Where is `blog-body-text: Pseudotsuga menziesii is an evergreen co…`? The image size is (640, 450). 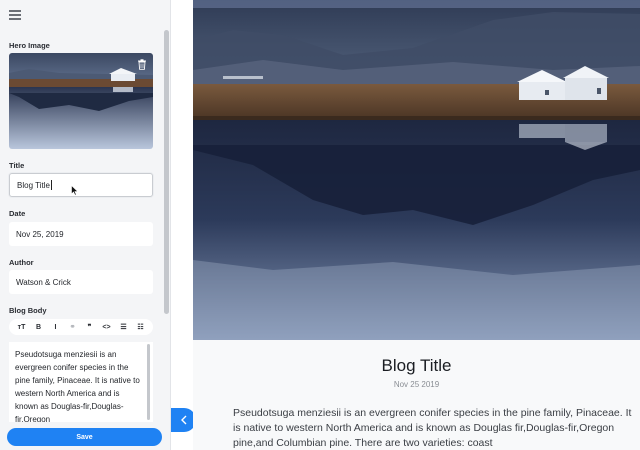 blog-body-text: Pseudotsuga menziesii is an evergreen co… is located at coordinates (77, 386).